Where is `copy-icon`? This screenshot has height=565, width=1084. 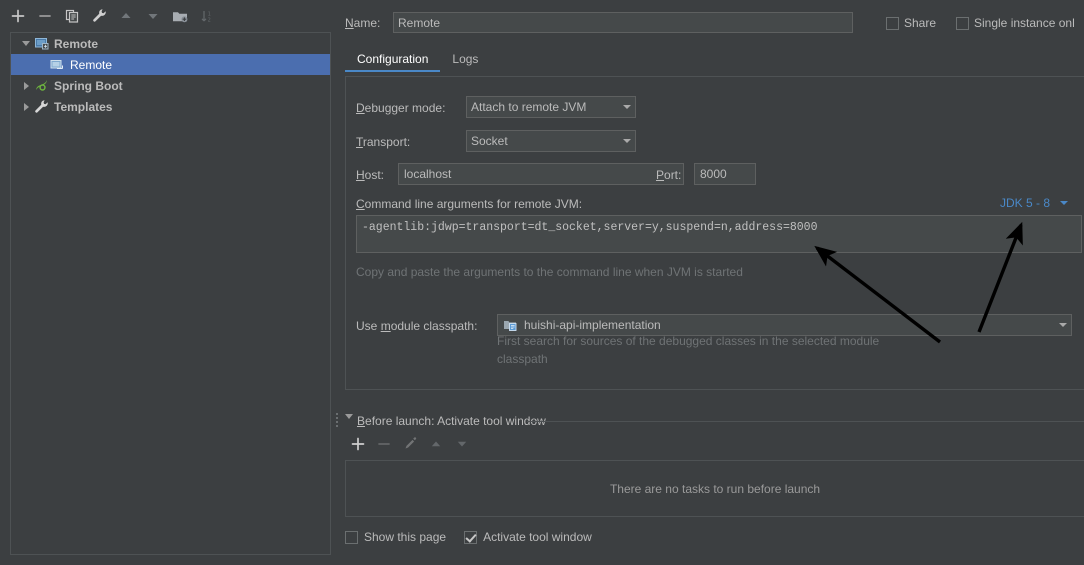 copy-icon is located at coordinates (72, 16).